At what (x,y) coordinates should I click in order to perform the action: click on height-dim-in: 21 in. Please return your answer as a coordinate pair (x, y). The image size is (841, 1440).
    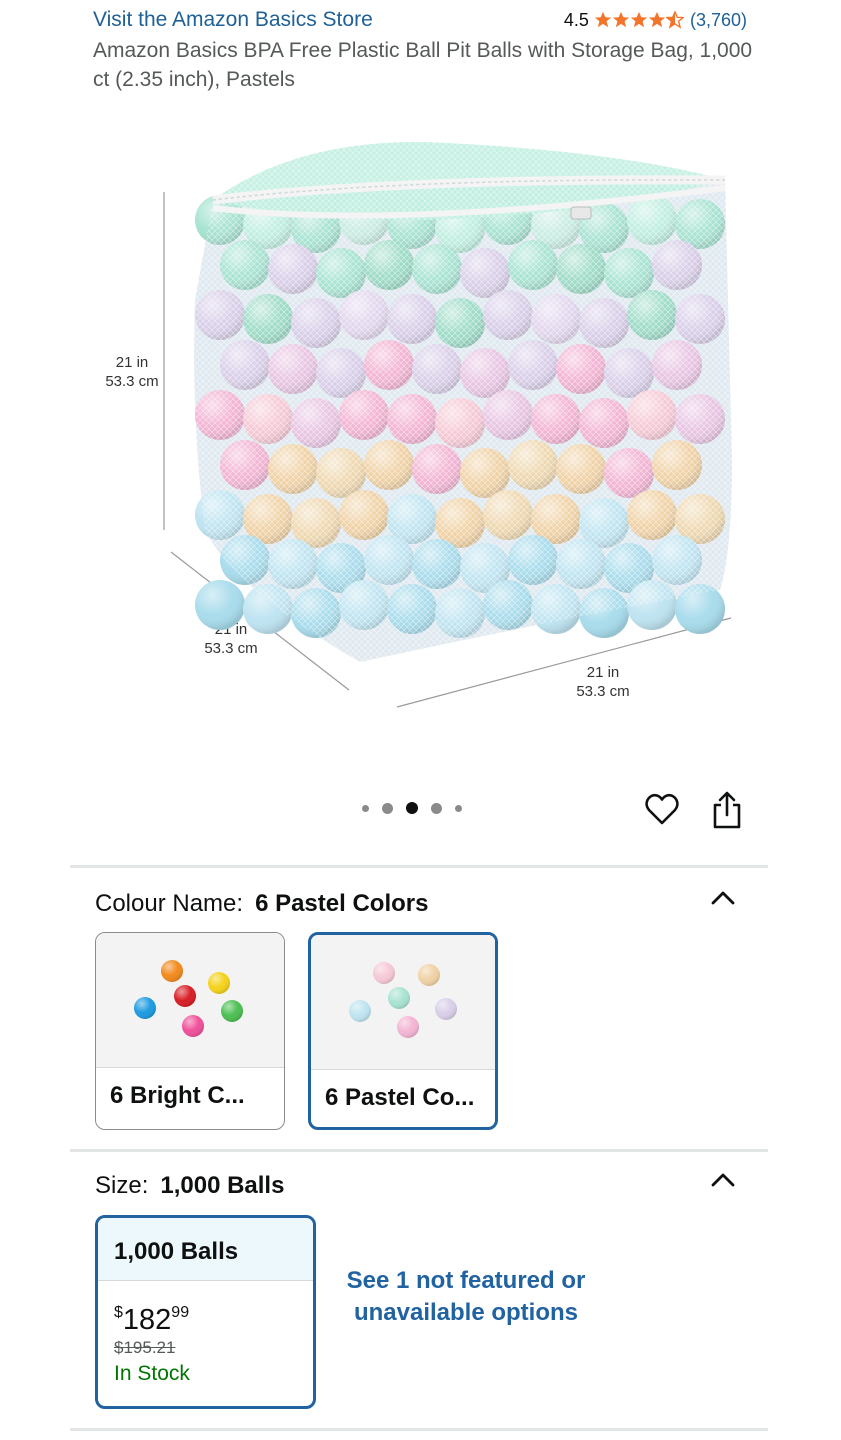
    Looking at the image, I should click on (132, 362).